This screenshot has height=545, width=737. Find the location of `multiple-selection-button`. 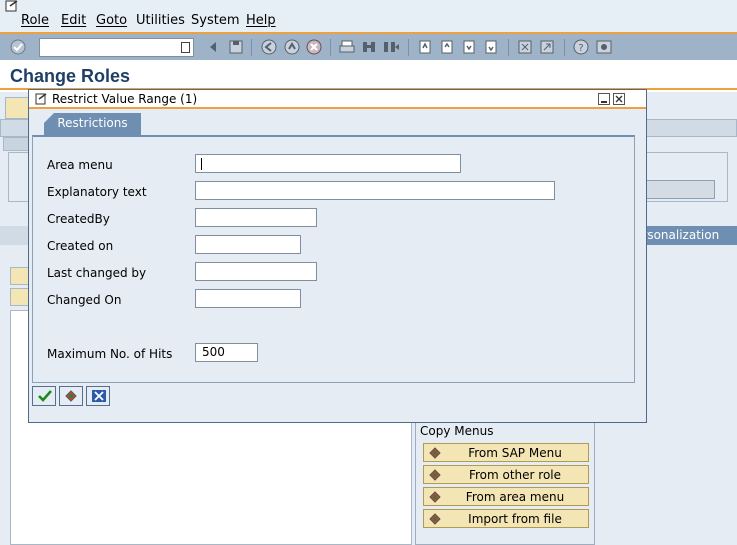

multiple-selection-button is located at coordinates (71, 396).